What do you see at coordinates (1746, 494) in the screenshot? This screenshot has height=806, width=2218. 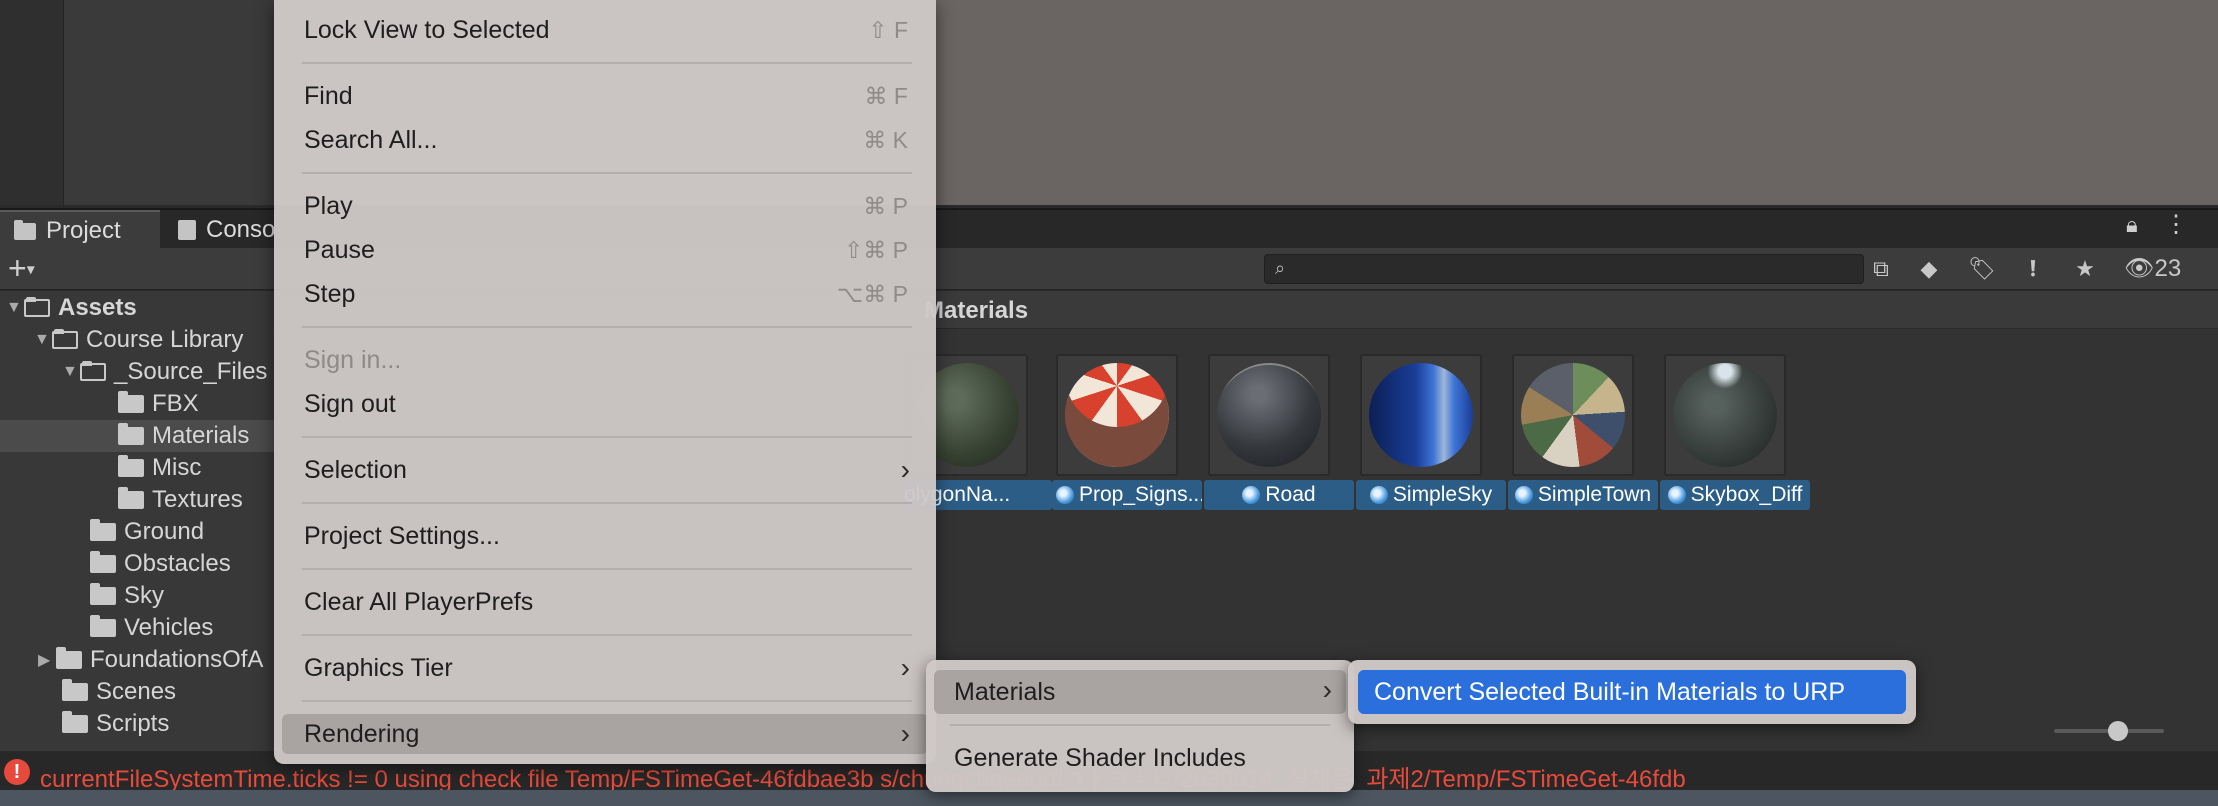 I see `asset-label-text: Skybox_Diff` at bounding box center [1746, 494].